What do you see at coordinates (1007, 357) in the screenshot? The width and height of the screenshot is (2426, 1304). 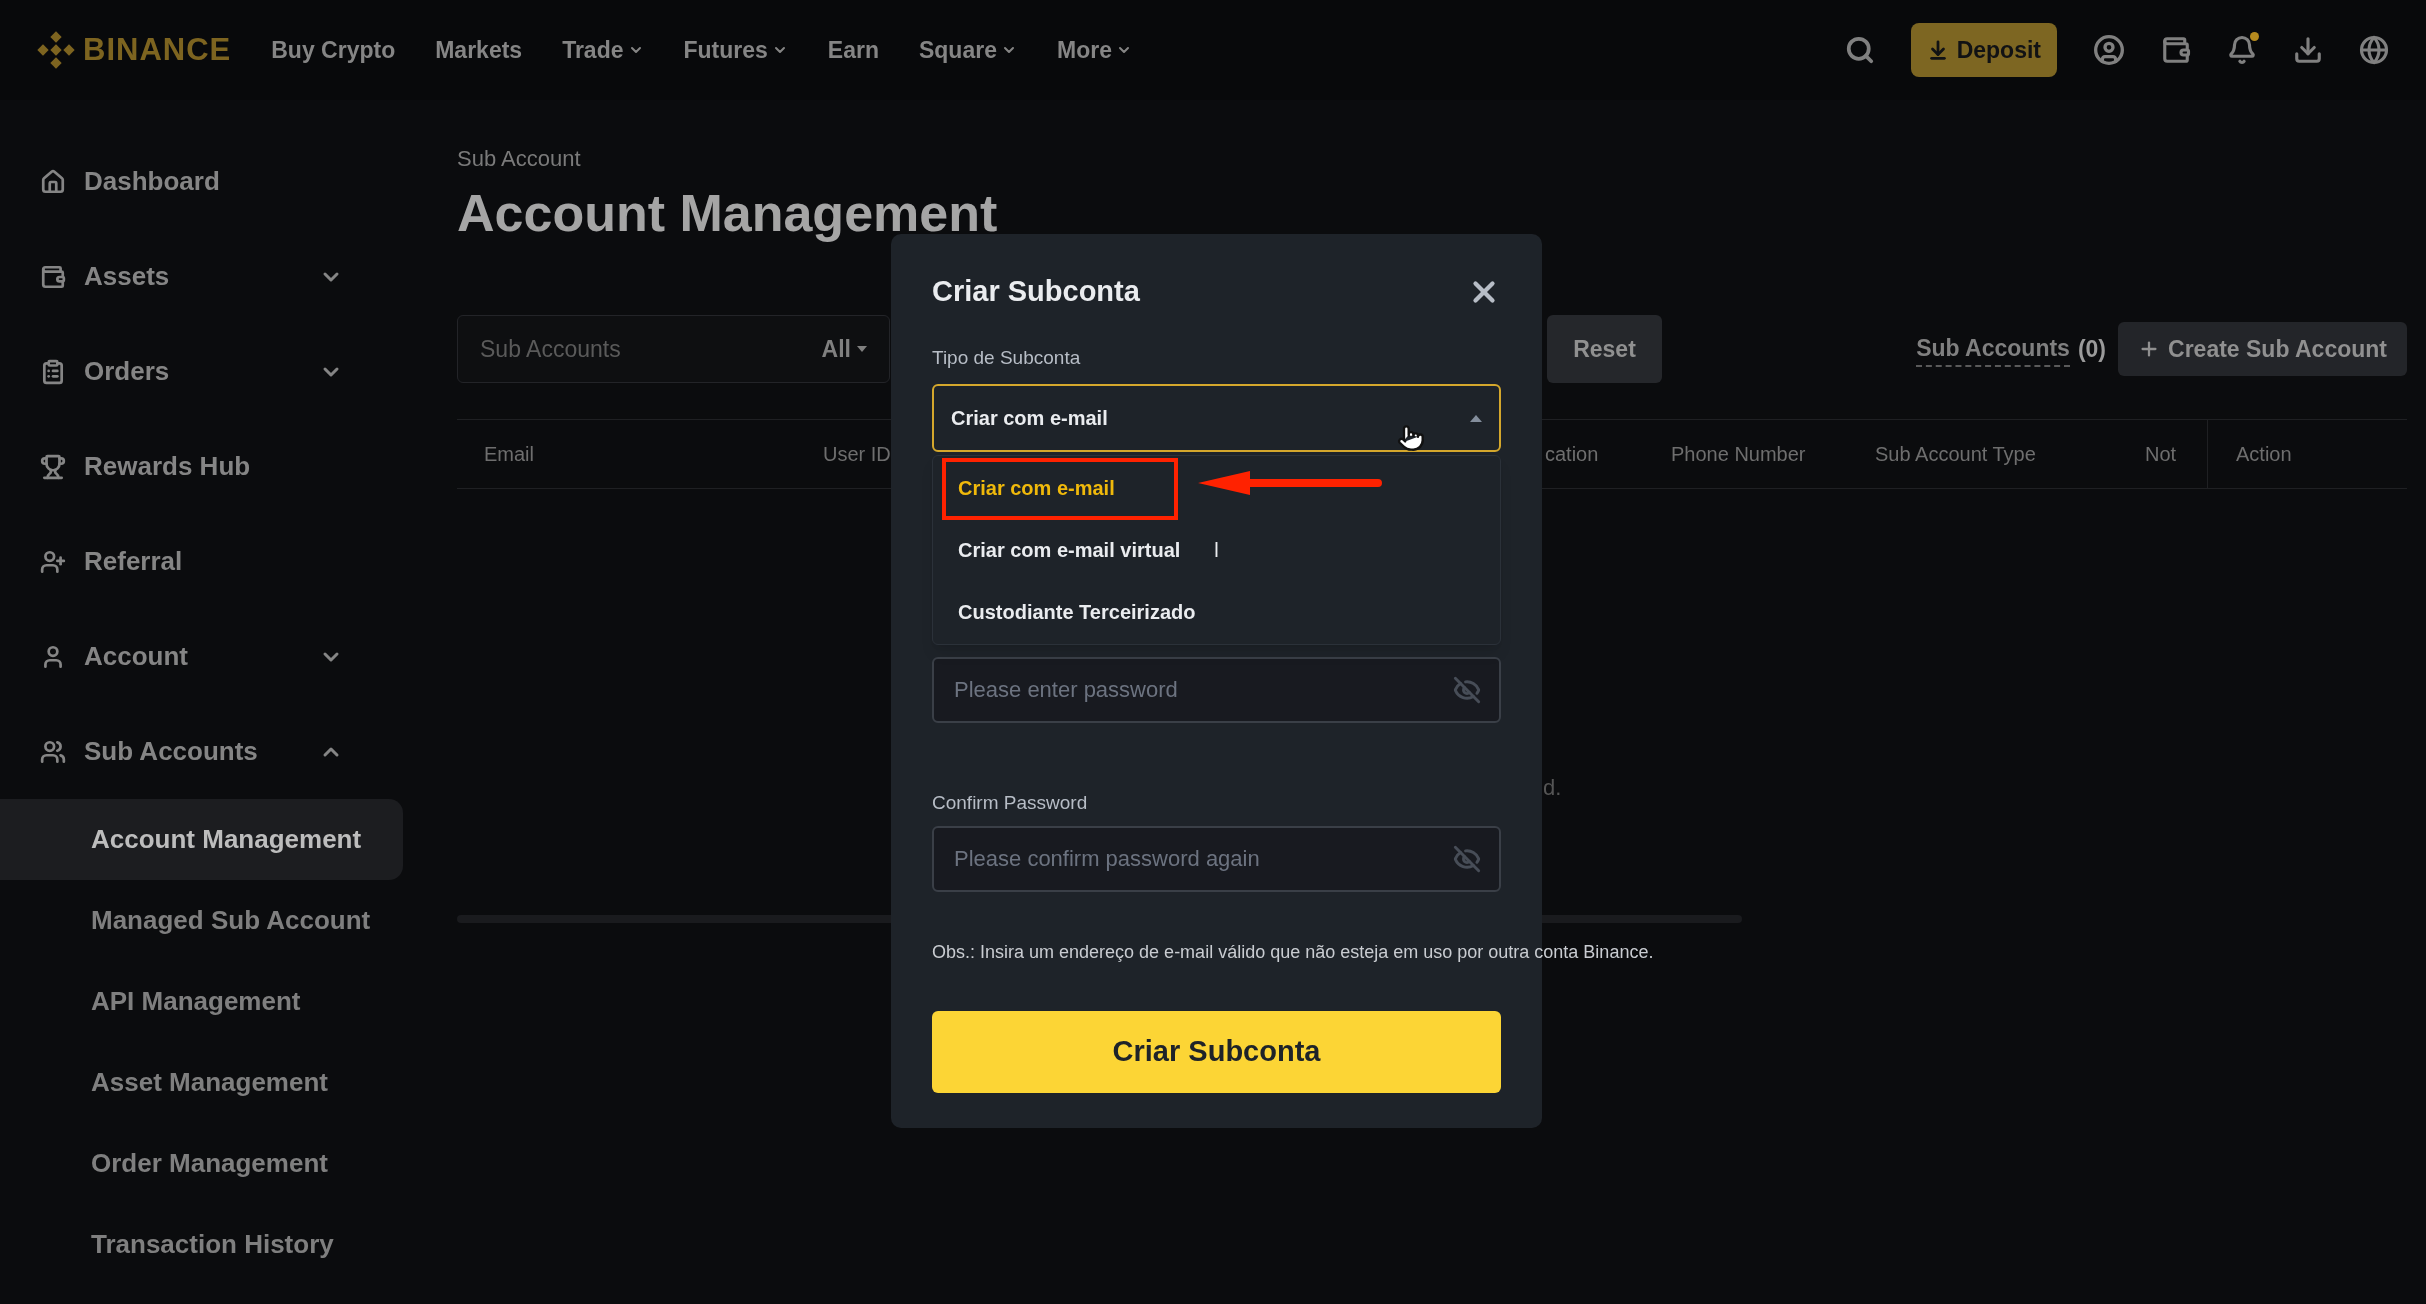 I see `field-label: Tipo de Subconta` at bounding box center [1007, 357].